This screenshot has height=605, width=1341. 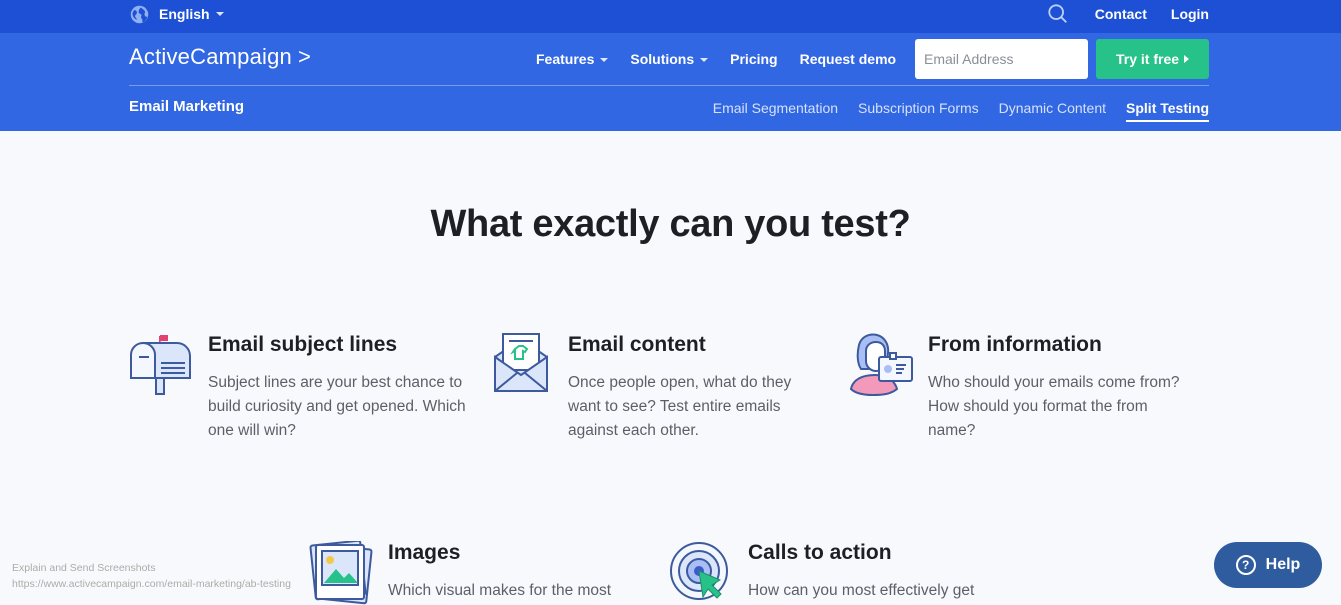 I want to click on help-button: ? Help, so click(x=1268, y=565).